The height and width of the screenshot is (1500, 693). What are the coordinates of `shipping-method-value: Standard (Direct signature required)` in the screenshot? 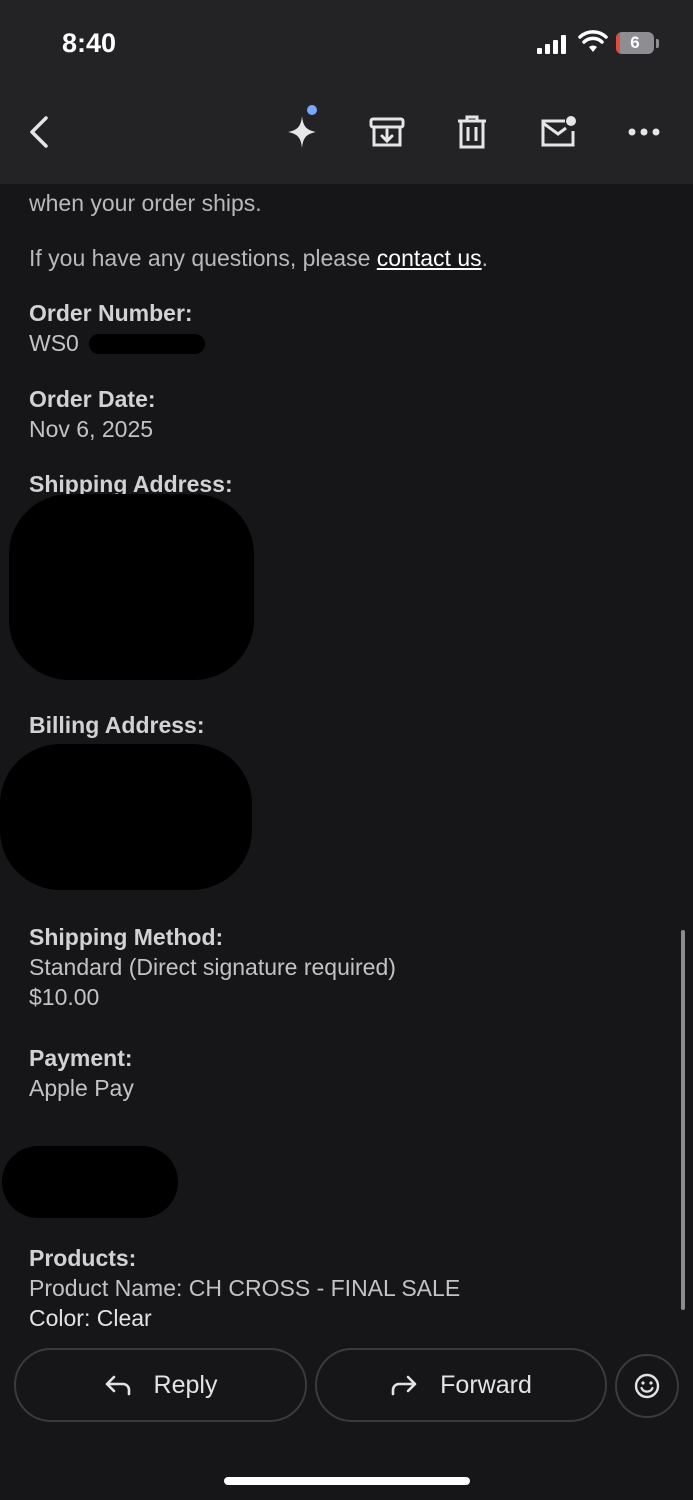 It's located at (212, 967).